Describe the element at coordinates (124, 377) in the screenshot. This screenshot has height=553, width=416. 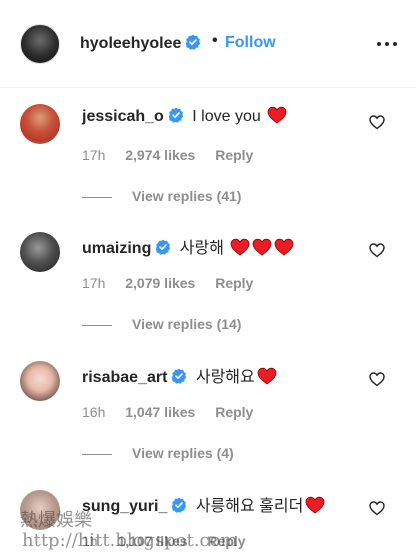
I see `commenter-username: risabae_art` at that location.